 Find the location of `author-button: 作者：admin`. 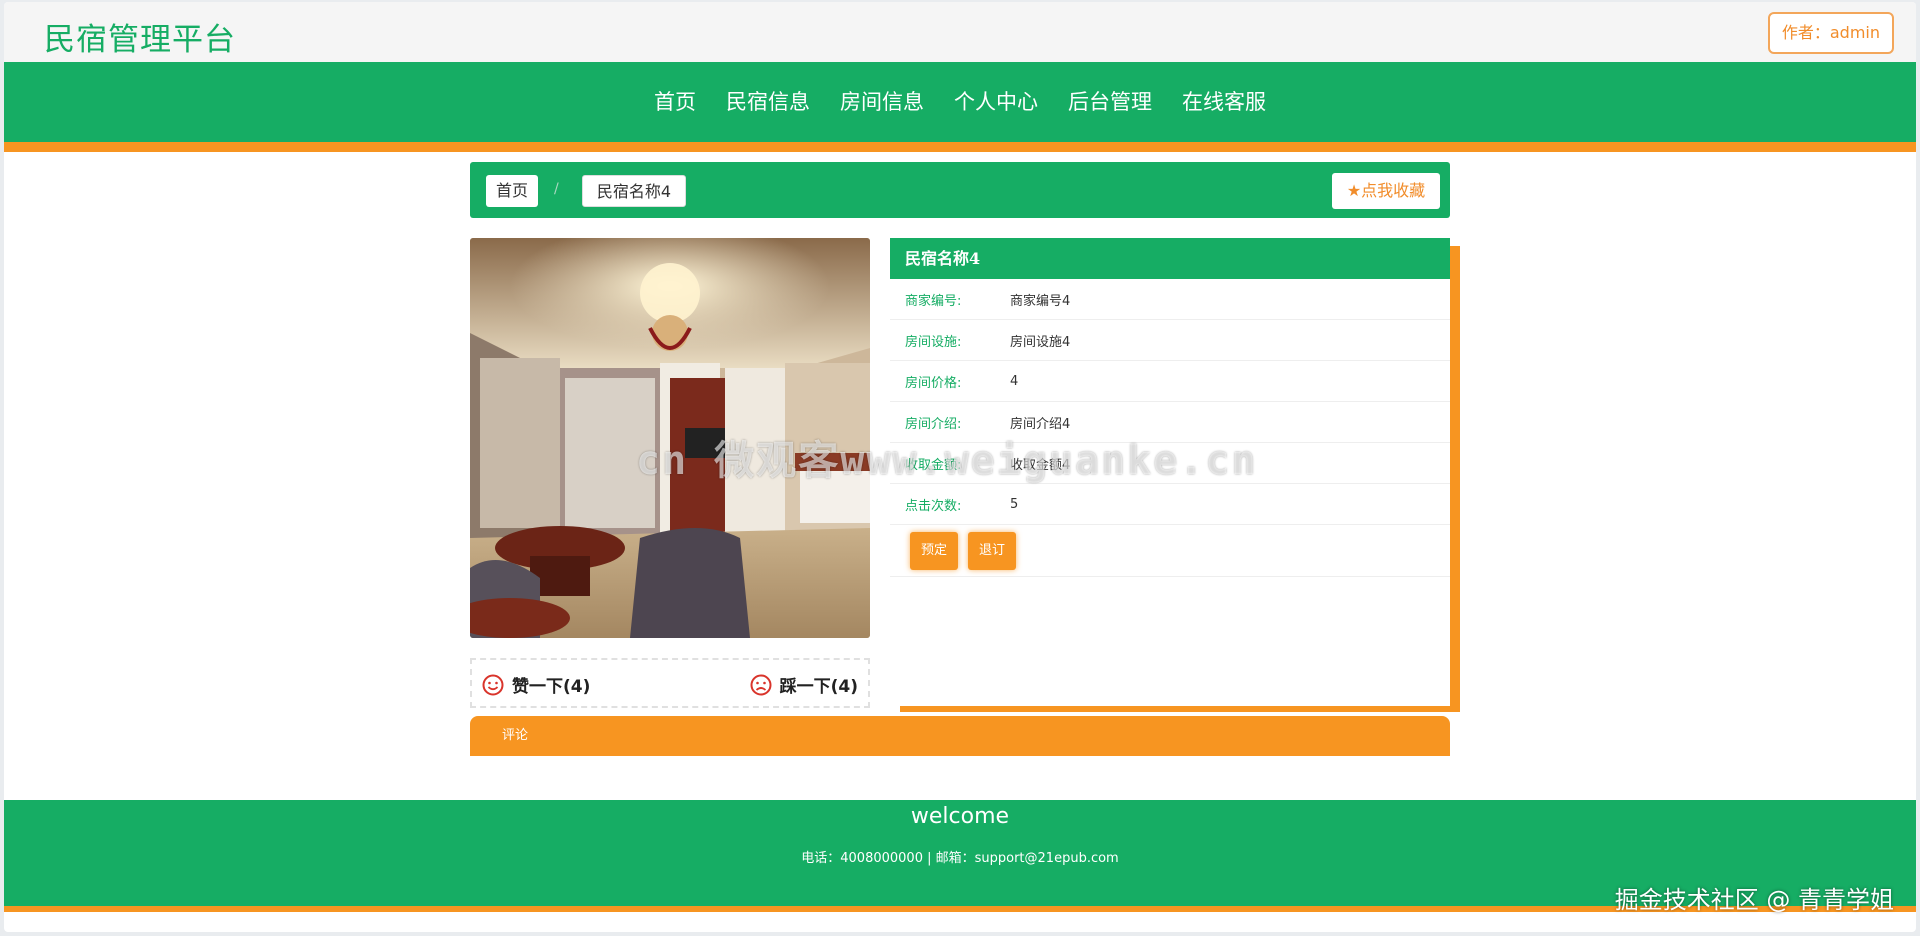

author-button: 作者：admin is located at coordinates (1830, 33).